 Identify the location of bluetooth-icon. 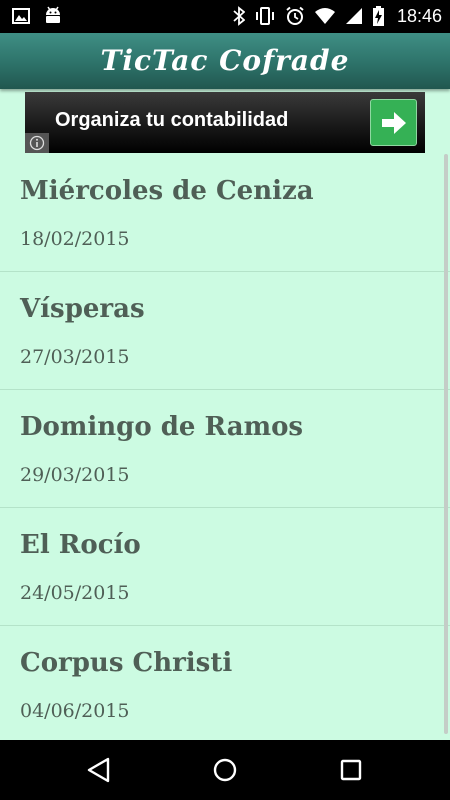
(239, 16).